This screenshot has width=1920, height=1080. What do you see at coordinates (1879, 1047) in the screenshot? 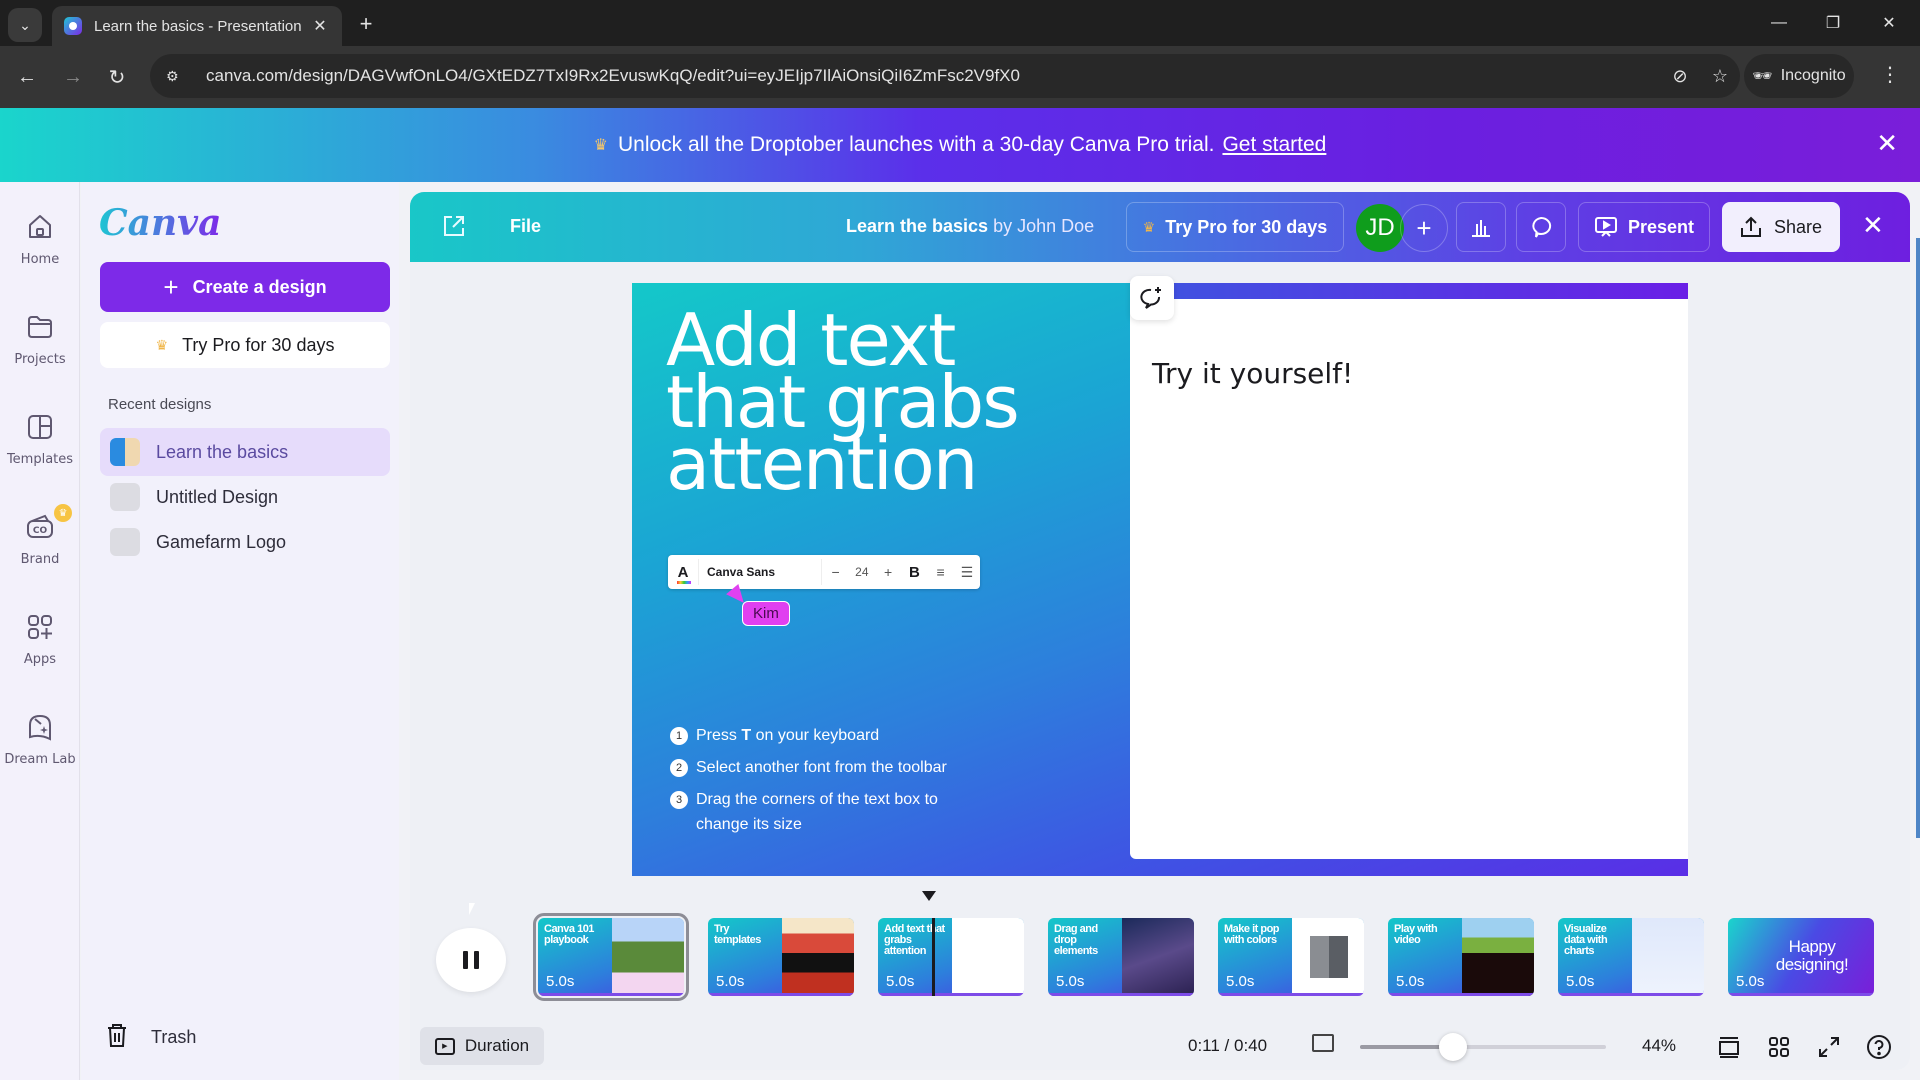
I see `help-icon` at bounding box center [1879, 1047].